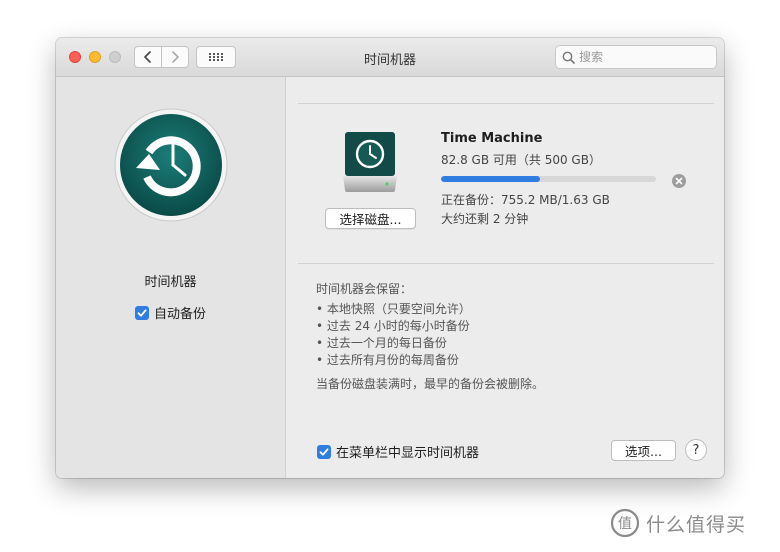 Image resolution: width=780 pixels, height=552 pixels. I want to click on auto-backup-checkbox: 自动备份, so click(170, 312).